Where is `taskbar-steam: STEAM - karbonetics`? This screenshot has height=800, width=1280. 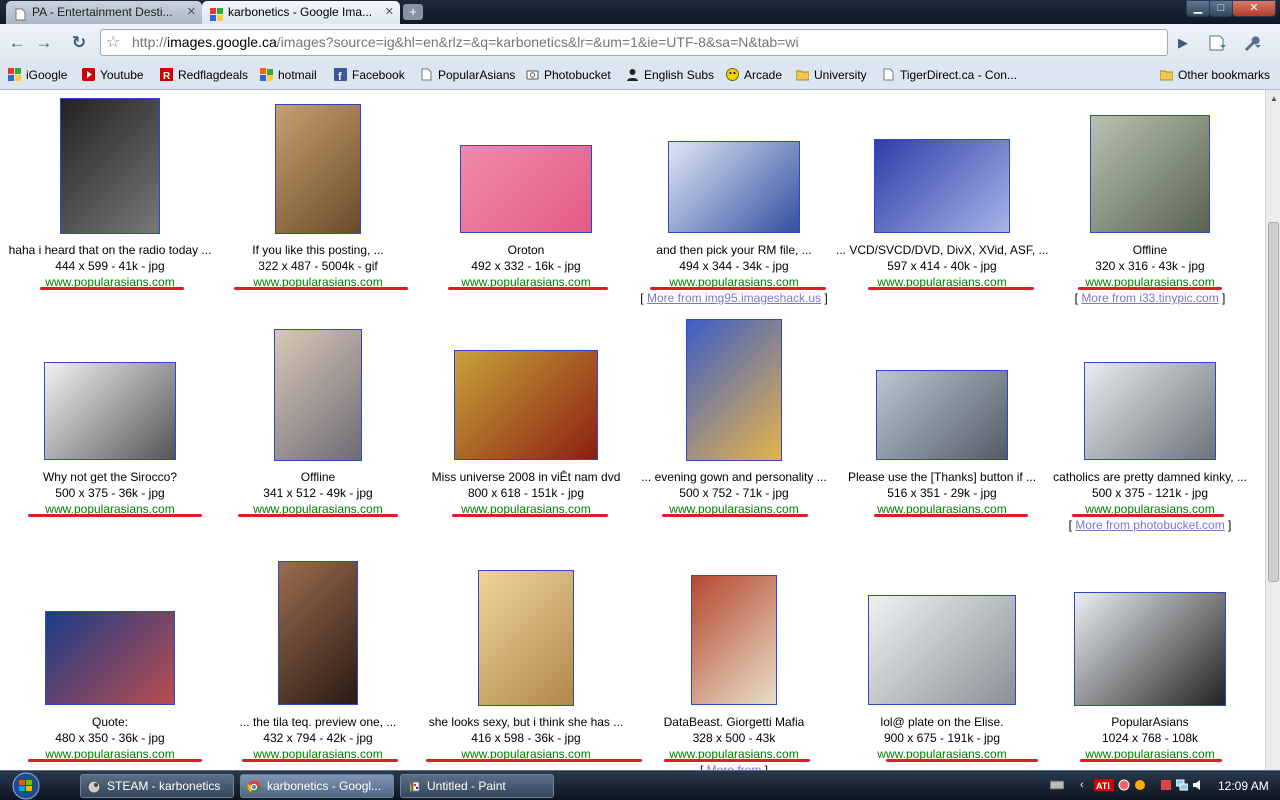
taskbar-steam: STEAM - karbonetics is located at coordinates (157, 786).